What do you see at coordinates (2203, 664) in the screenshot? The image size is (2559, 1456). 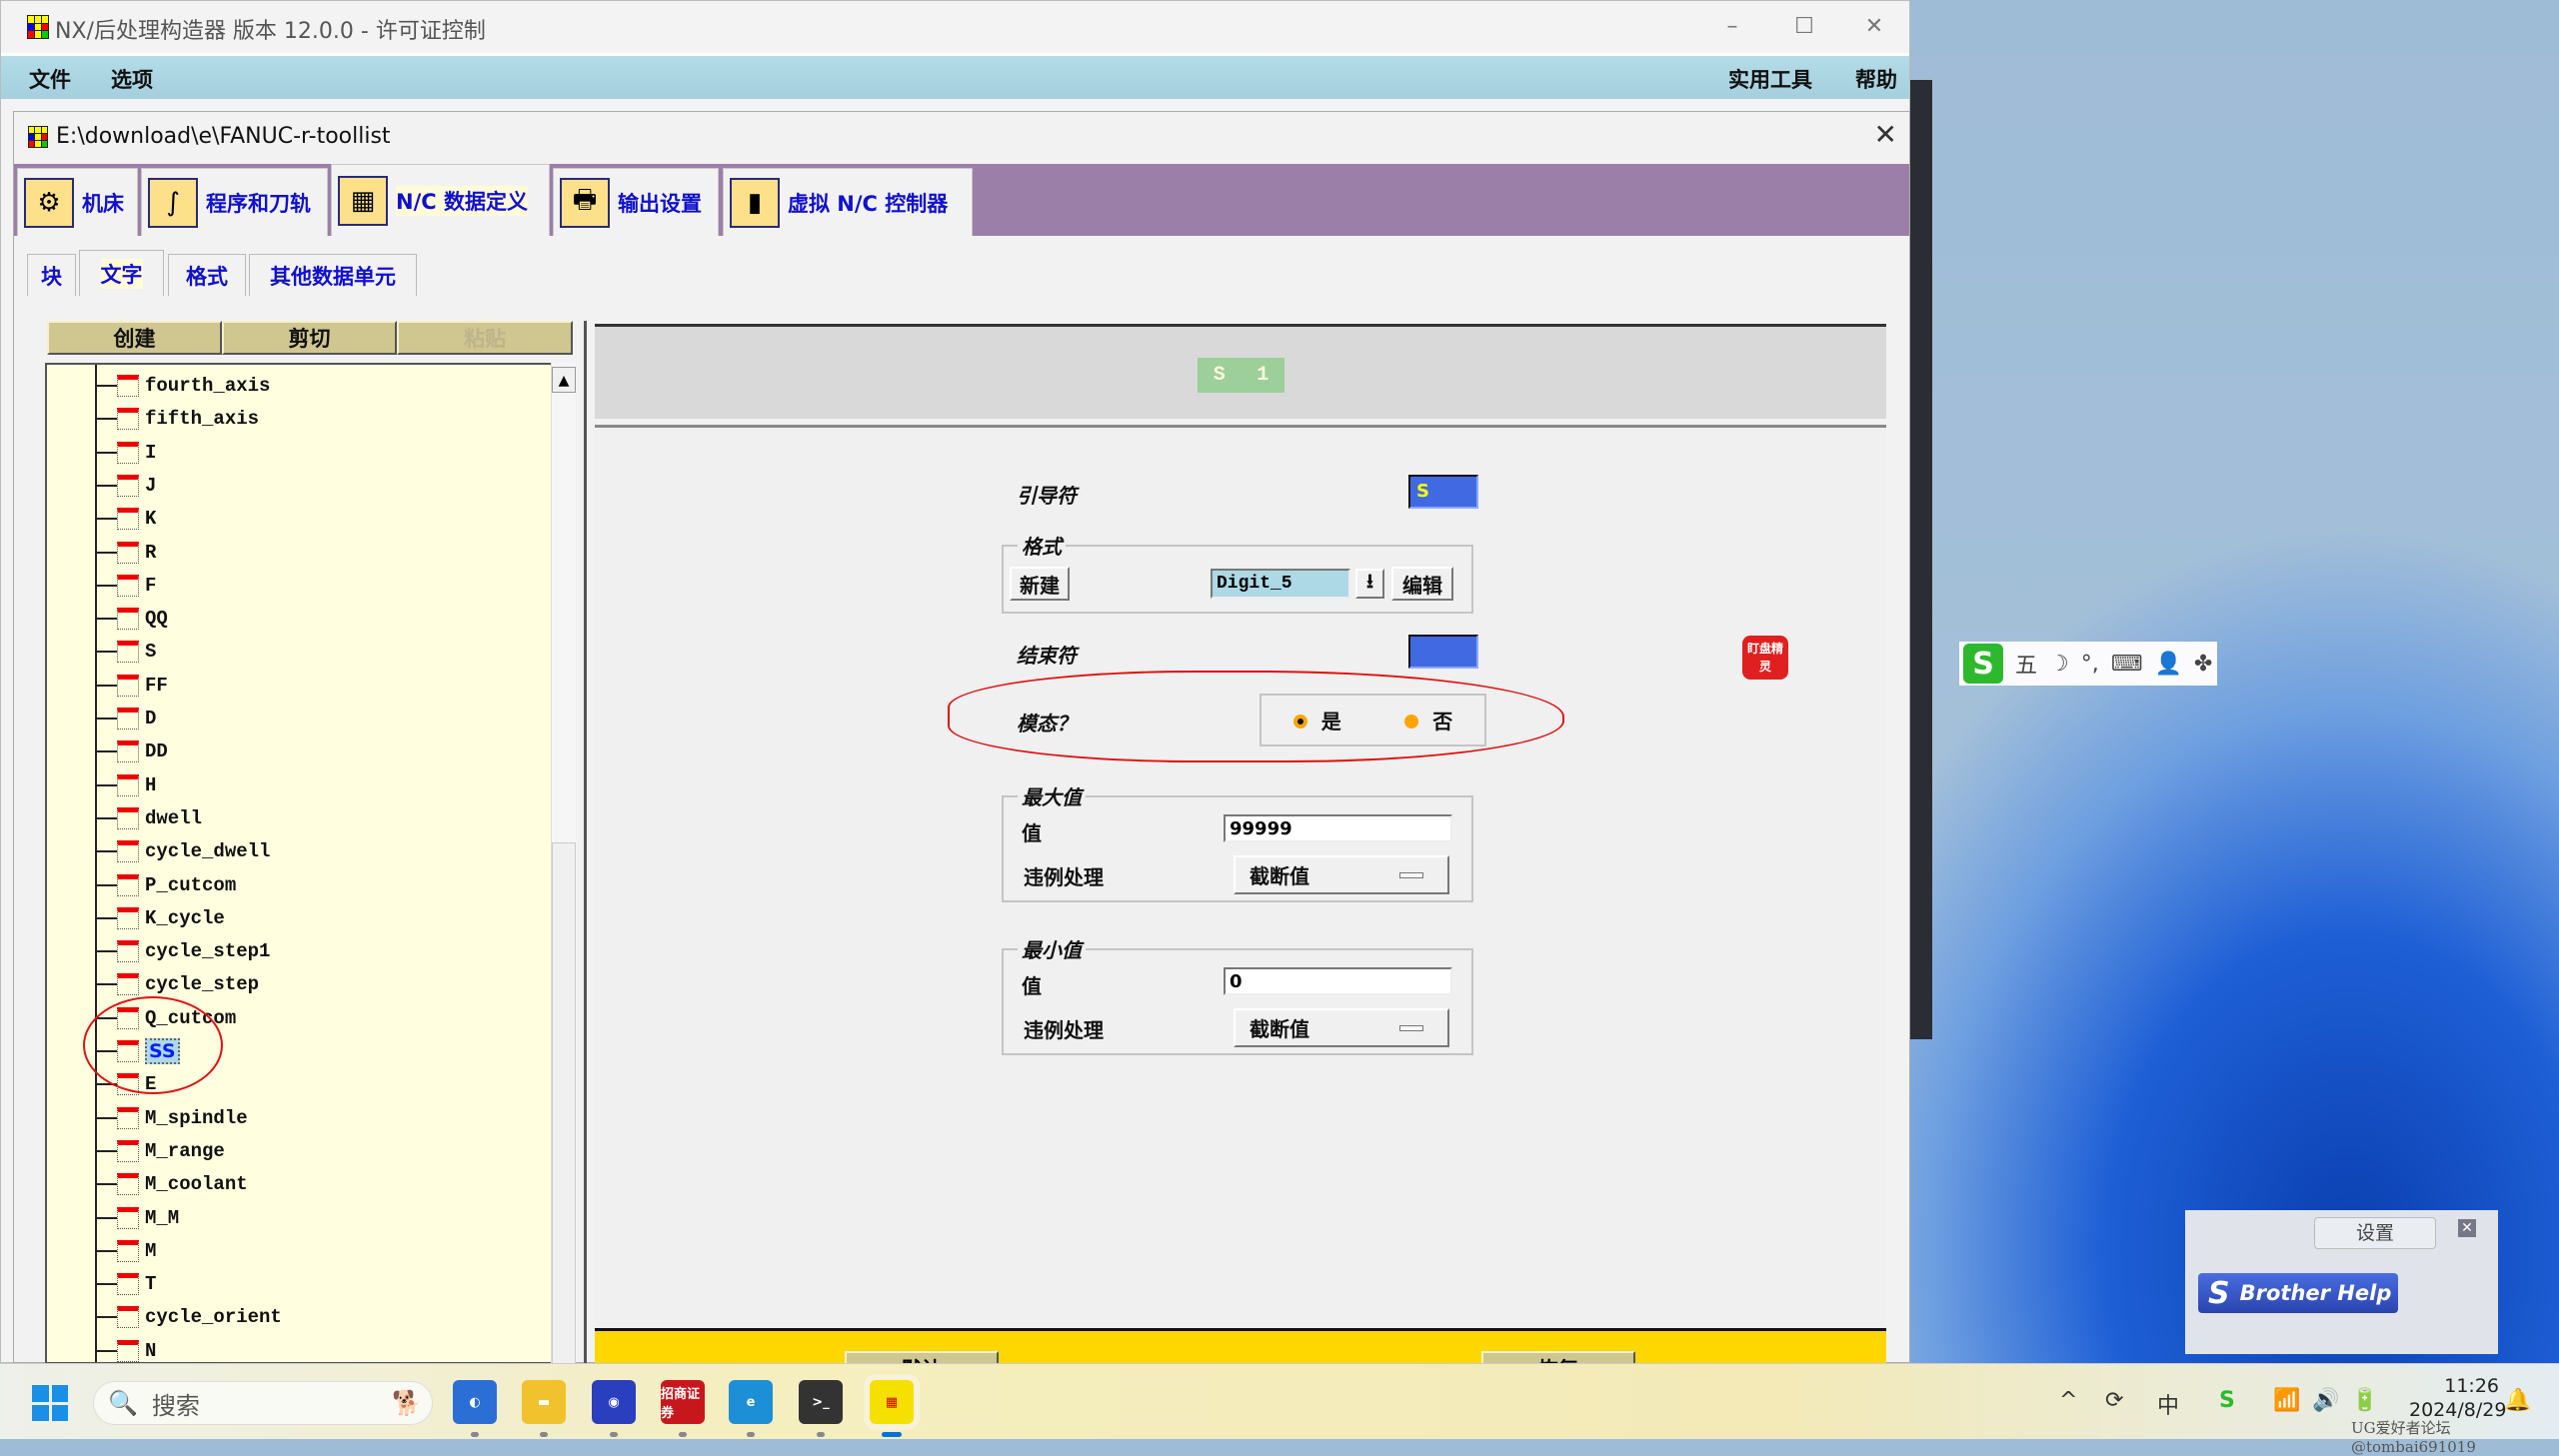 I see `toolbox-icon: ✤` at bounding box center [2203, 664].